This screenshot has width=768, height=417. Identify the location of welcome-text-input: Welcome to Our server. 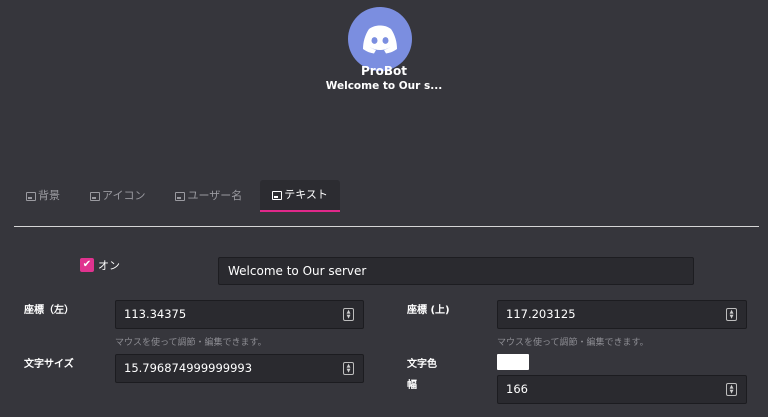
(456, 271).